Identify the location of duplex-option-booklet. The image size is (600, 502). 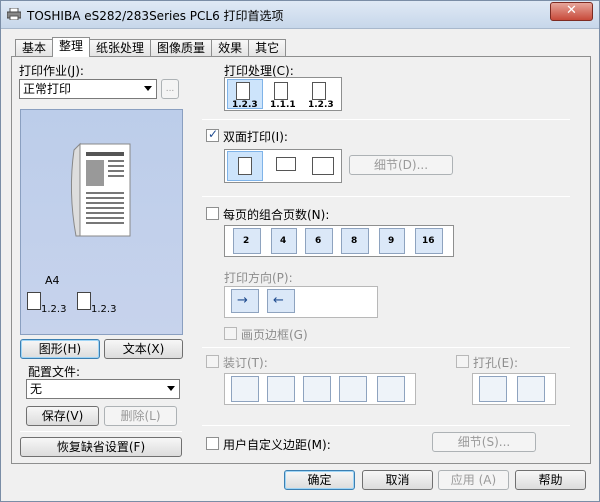
(321, 166).